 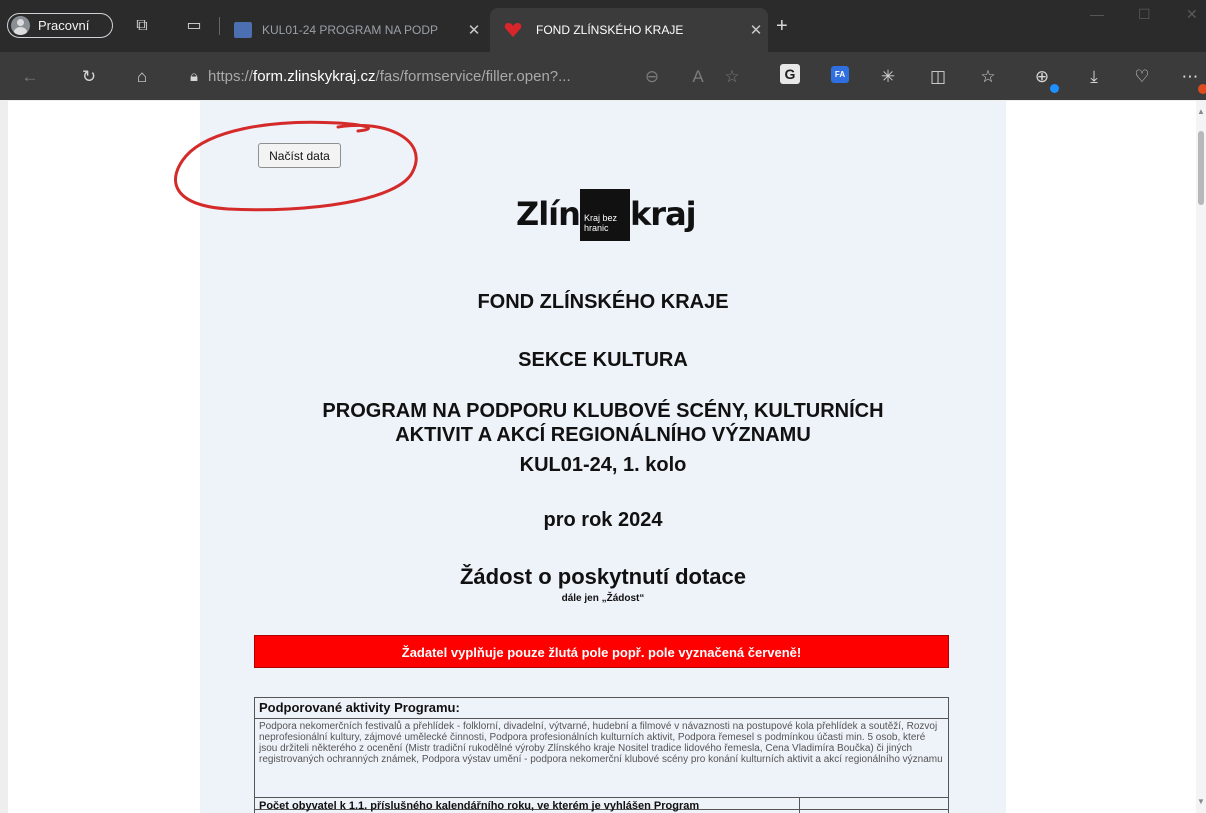 I want to click on favorite-star-icon: ☆, so click(x=732, y=77).